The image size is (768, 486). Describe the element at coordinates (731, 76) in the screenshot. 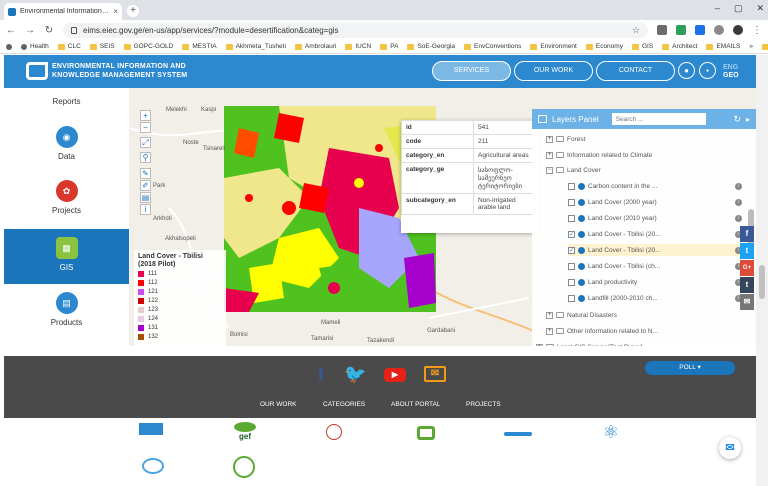

I see `lang-geo: GEO` at that location.